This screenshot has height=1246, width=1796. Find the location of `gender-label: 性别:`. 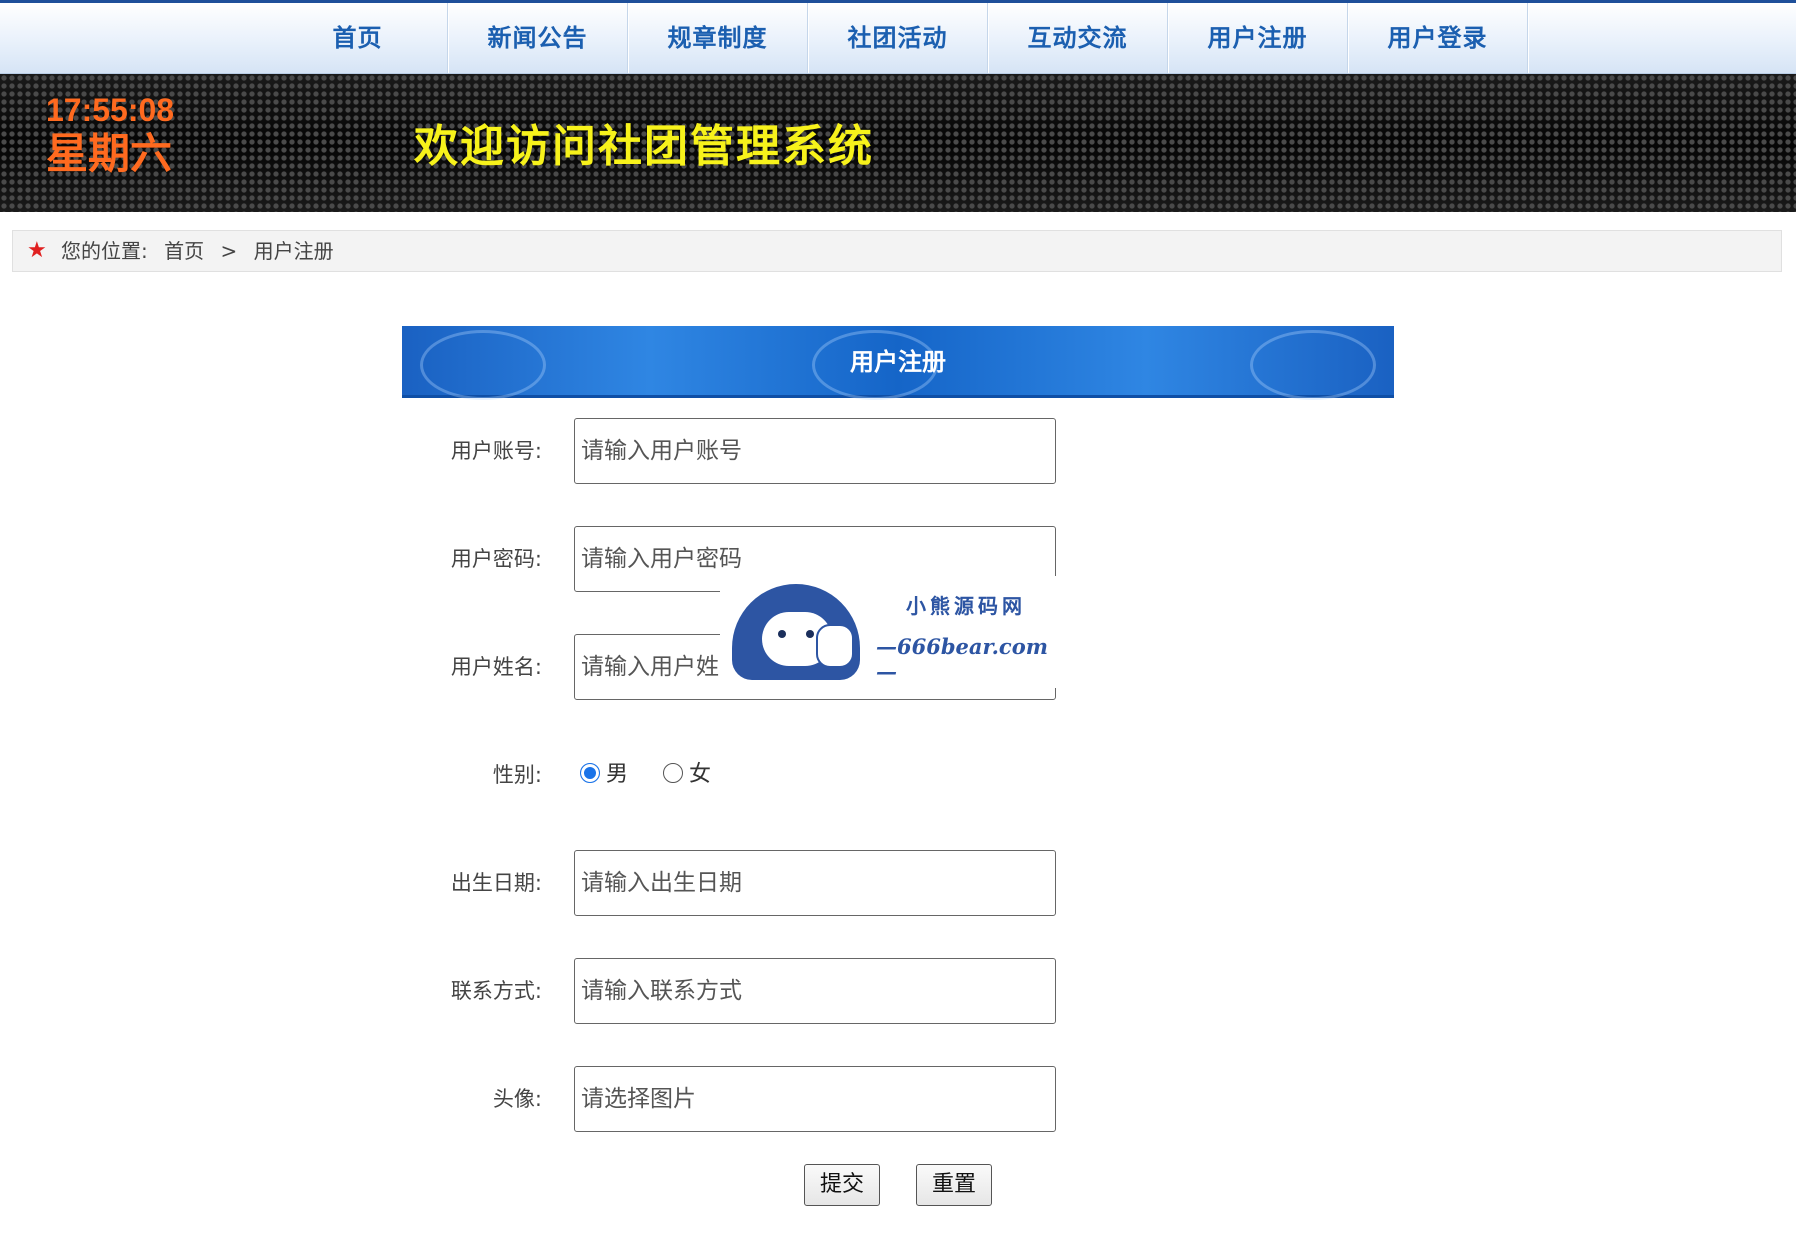

gender-label: 性别: is located at coordinates (517, 775).